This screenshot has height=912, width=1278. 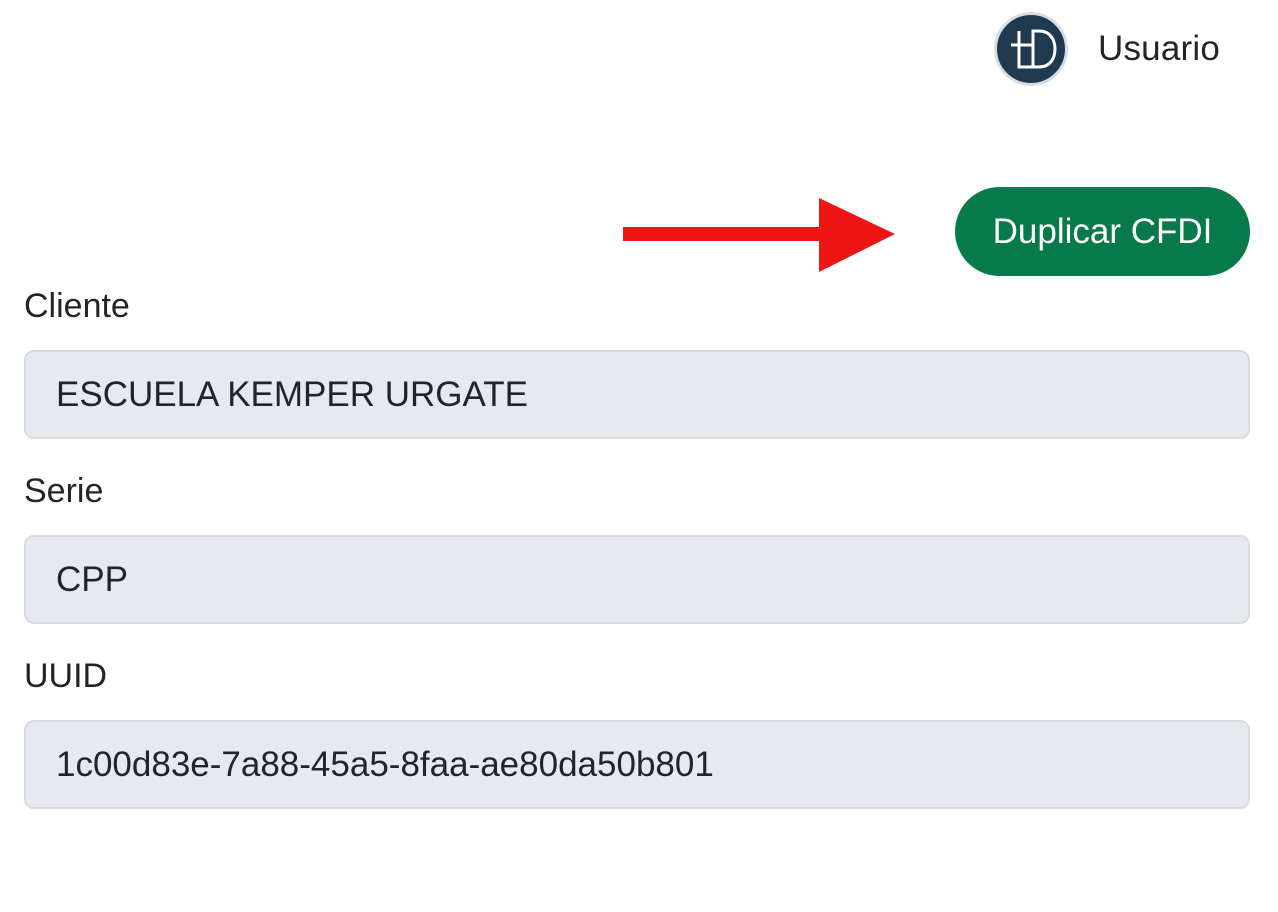 I want to click on serie-input: CPP, so click(x=637, y=579).